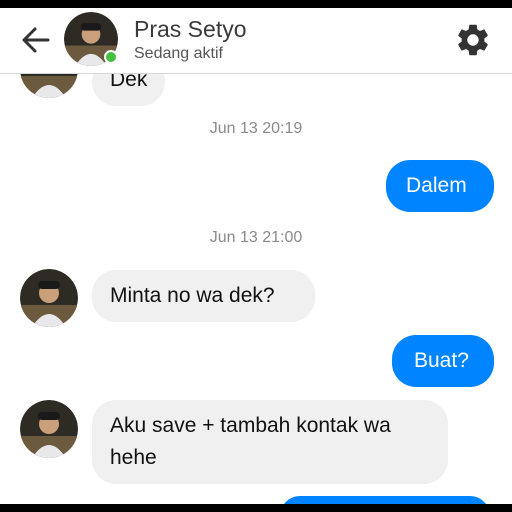 This screenshot has width=512, height=512. I want to click on outgoing-message-partial, so click(385, 500).